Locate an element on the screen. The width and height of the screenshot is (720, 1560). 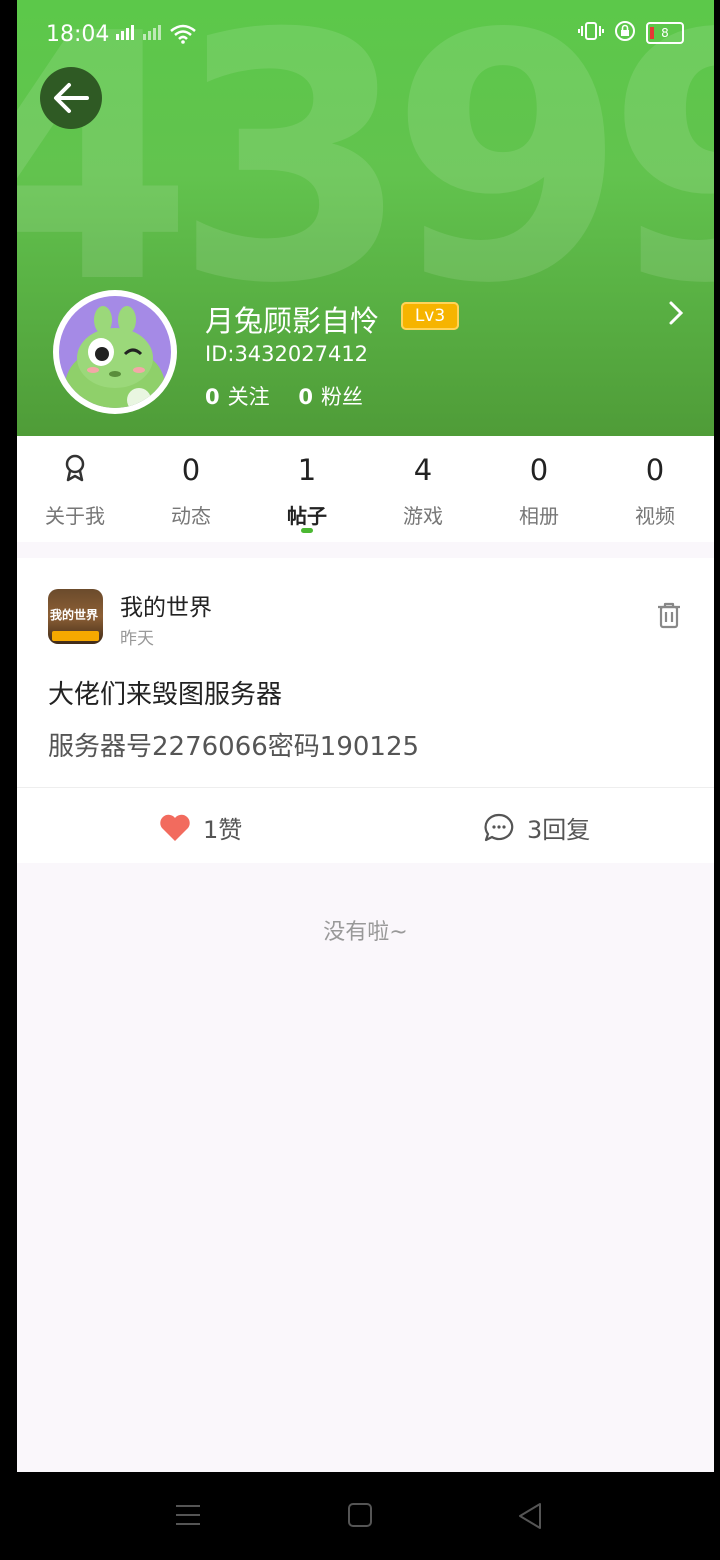
post-body: 服务器号2276066密码190125 is located at coordinates (233, 744).